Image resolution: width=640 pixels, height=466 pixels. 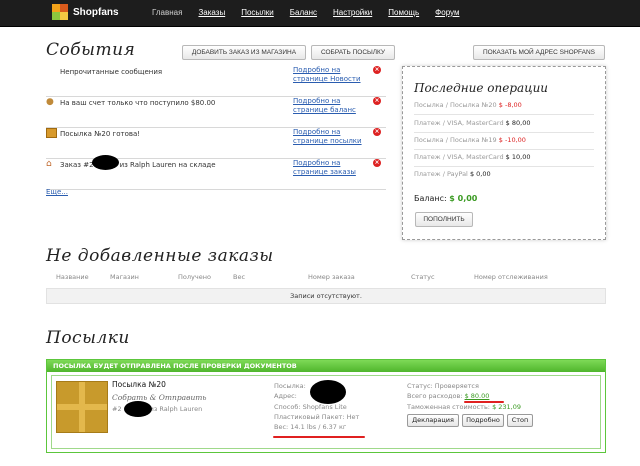 What do you see at coordinates (470, 140) in the screenshot?
I see `operation-row: Посылка / Посылка №19 $ -10,00` at bounding box center [470, 140].